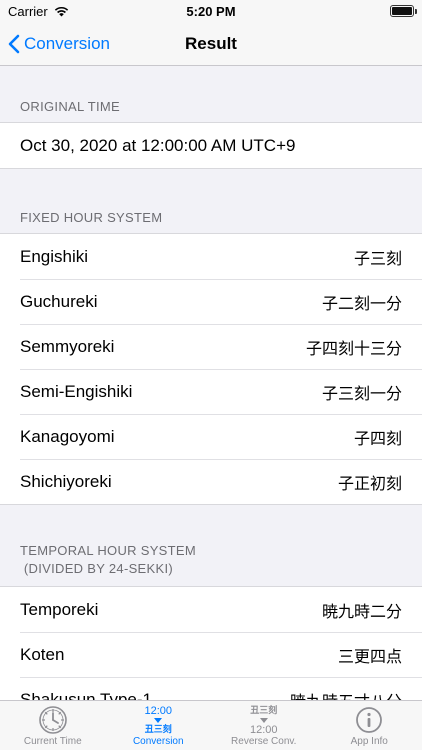  What do you see at coordinates (59, 301) in the screenshot?
I see `row-label: Guchureki` at bounding box center [59, 301].